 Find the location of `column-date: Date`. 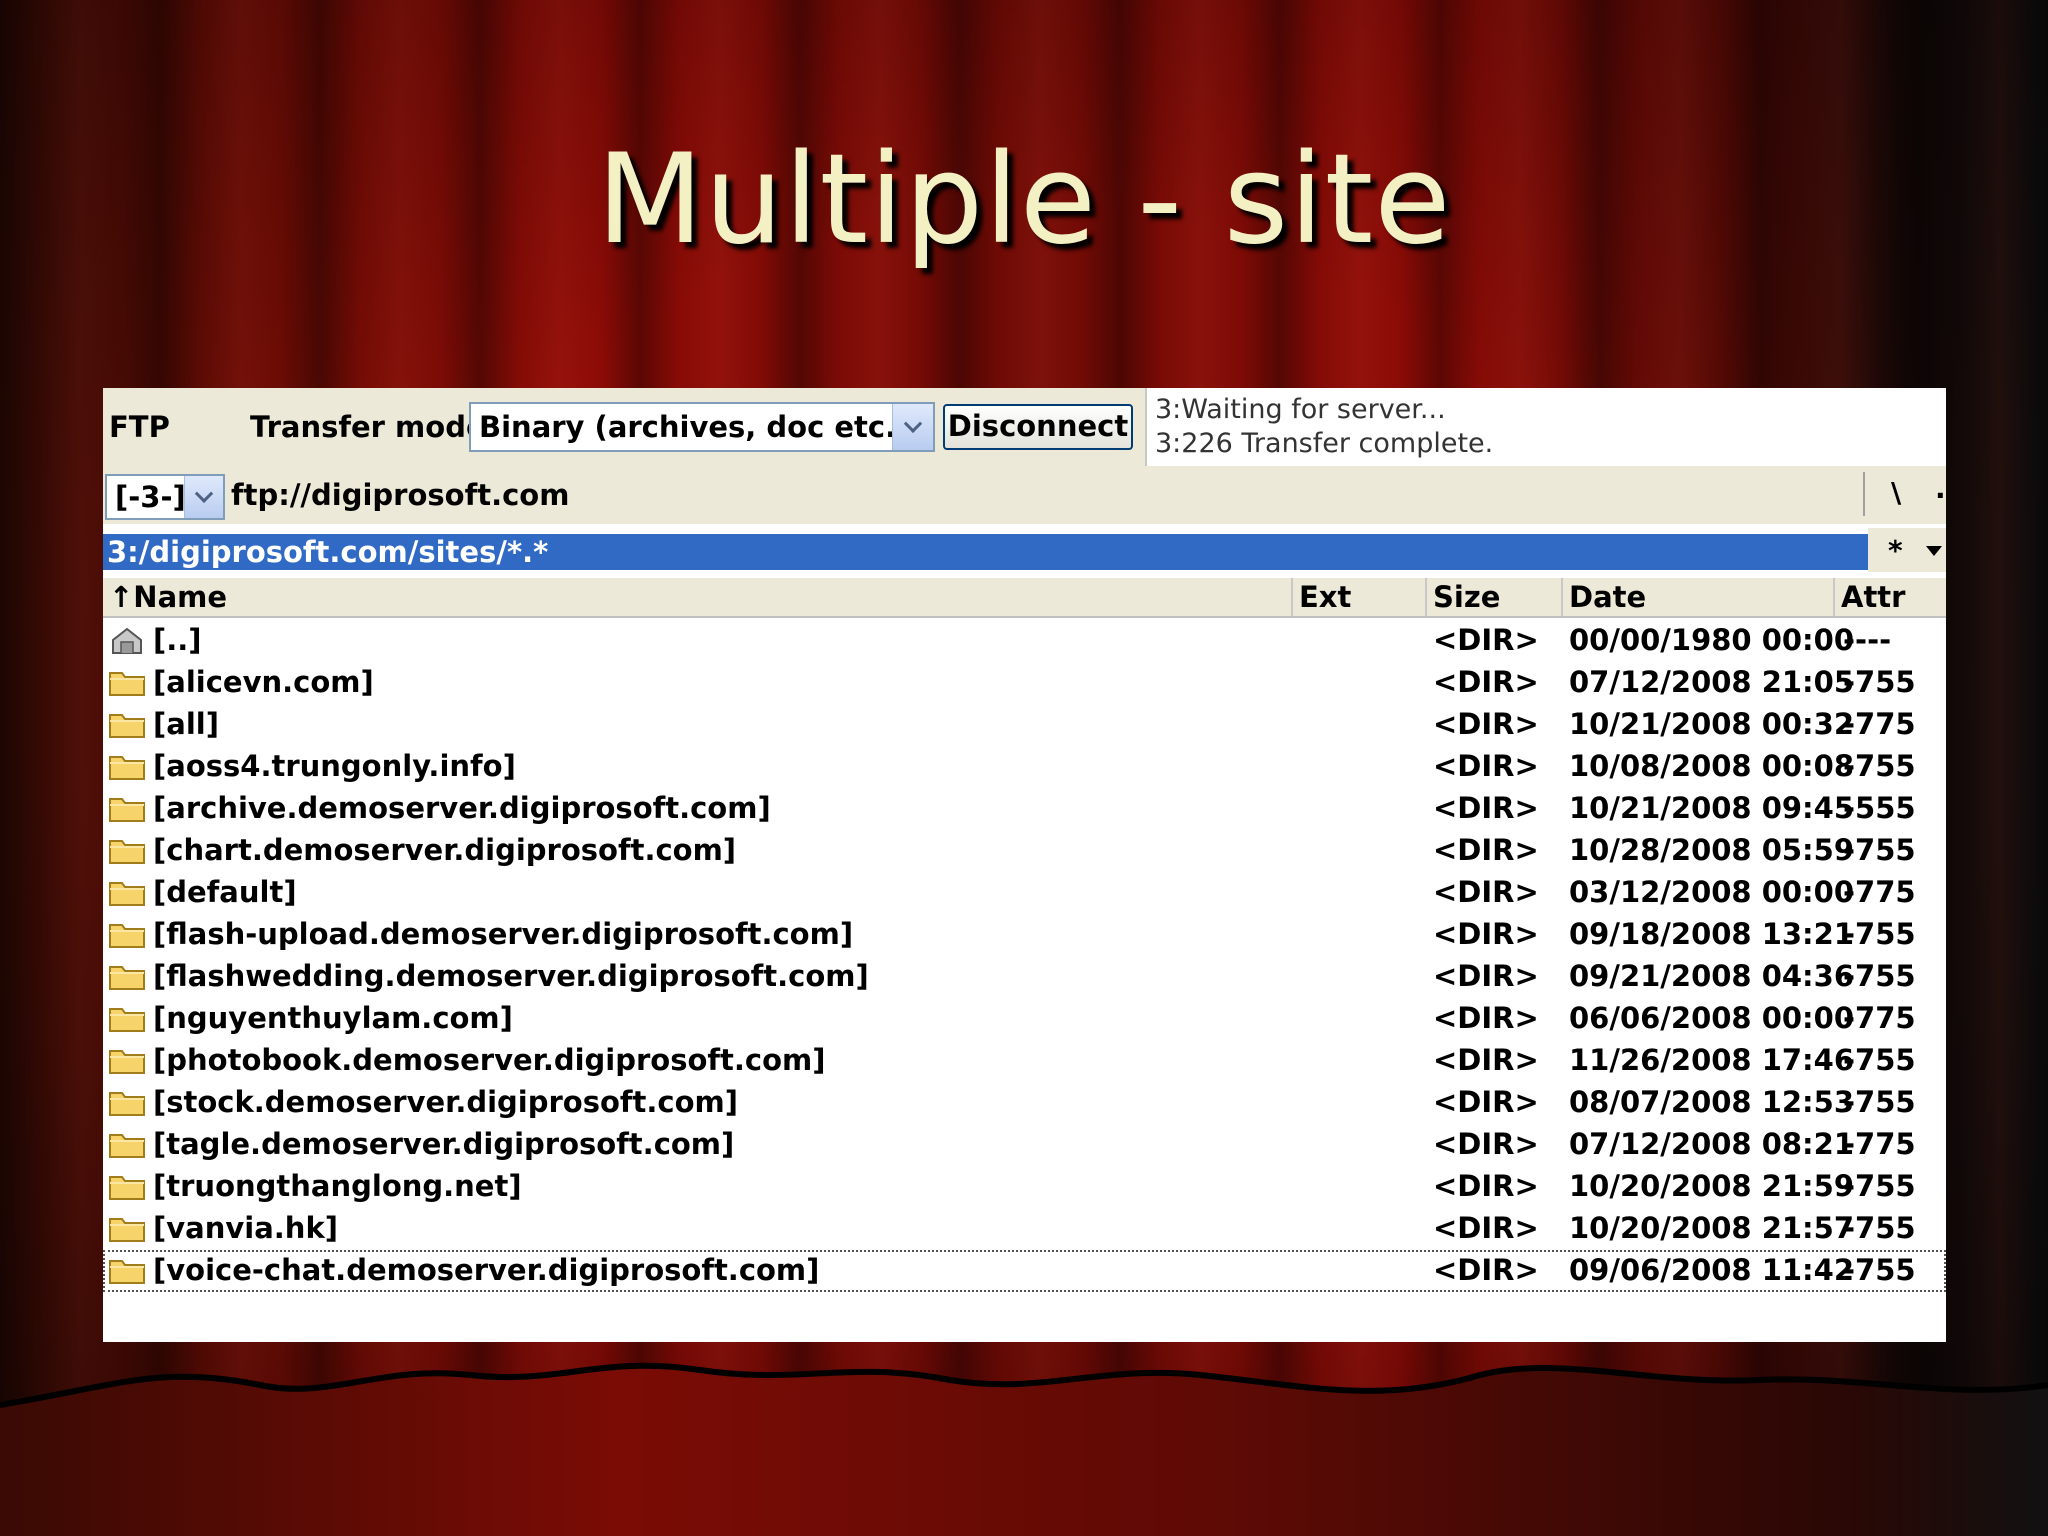

column-date: Date is located at coordinates (1699, 597).